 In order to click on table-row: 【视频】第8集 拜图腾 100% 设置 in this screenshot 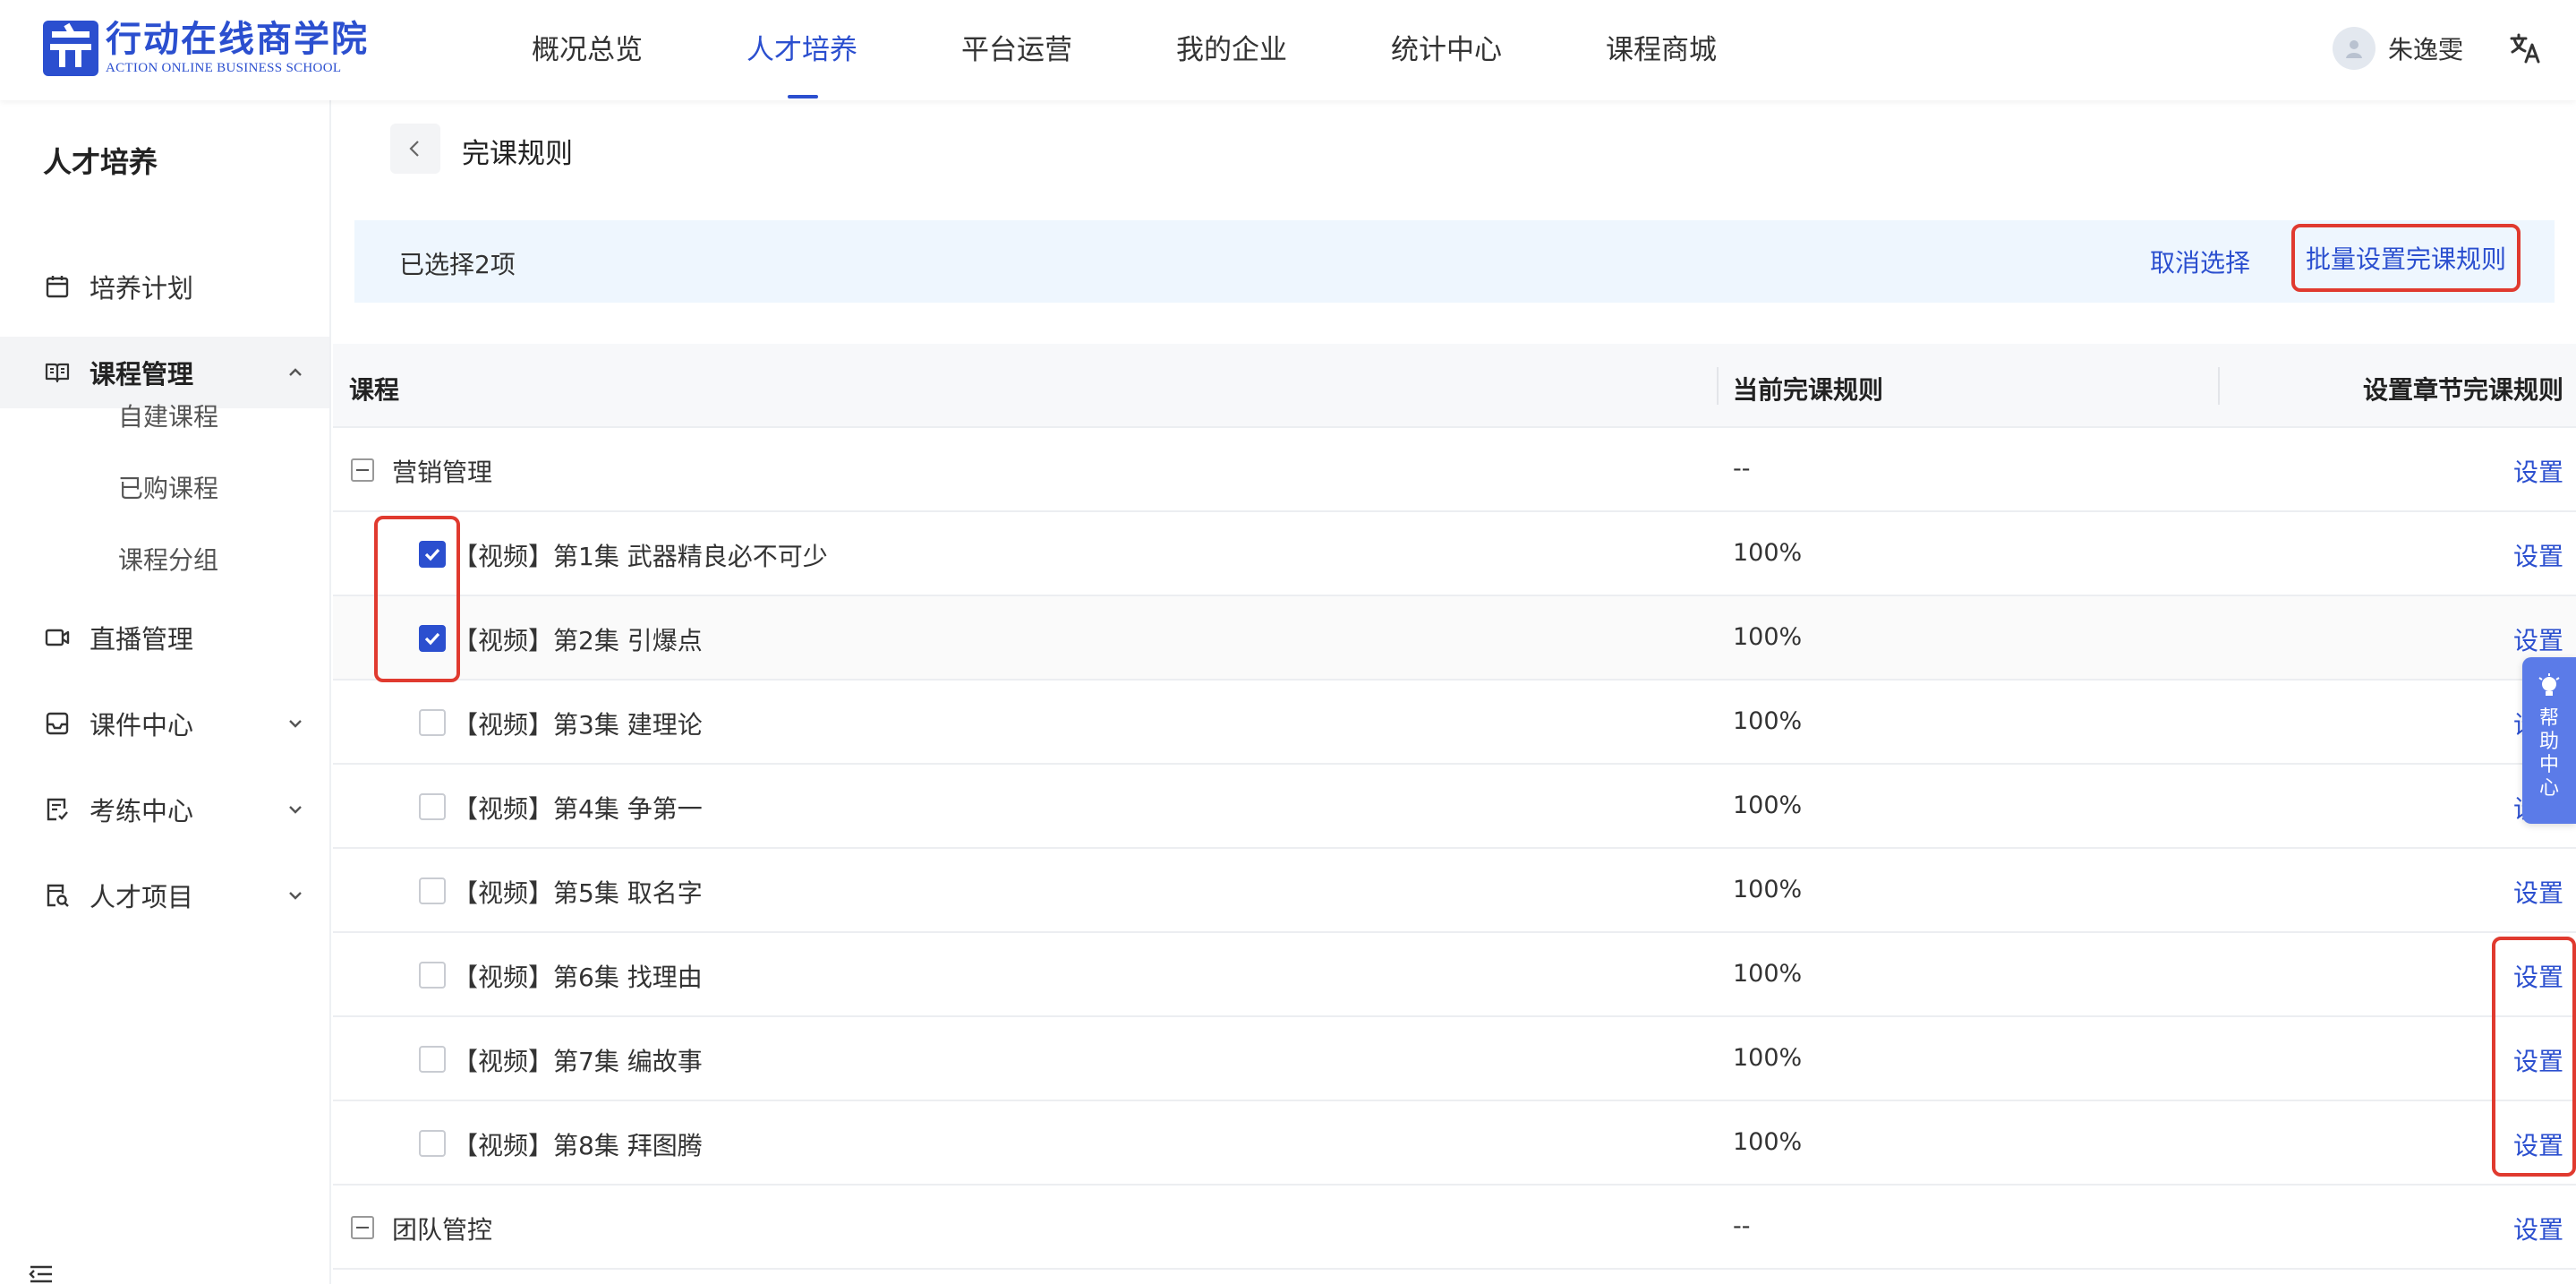, I will do `click(1454, 1144)`.